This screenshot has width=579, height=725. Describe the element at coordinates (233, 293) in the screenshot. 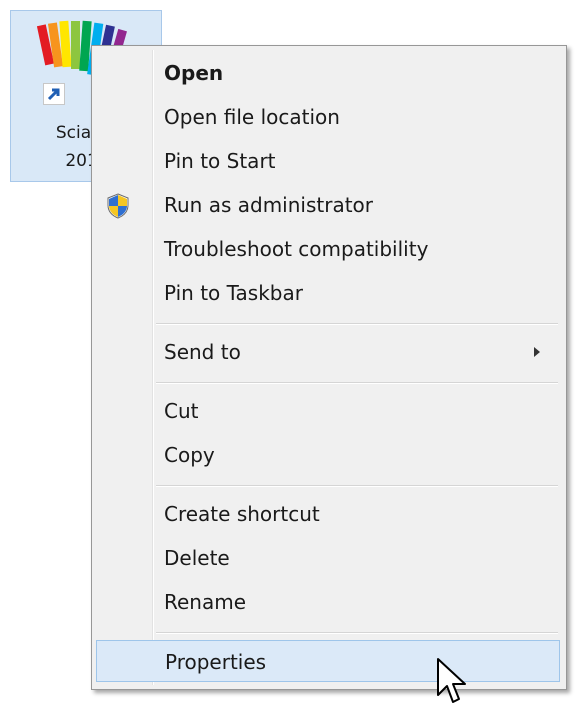

I see `menu-item-label: Pin to Taskbar` at that location.